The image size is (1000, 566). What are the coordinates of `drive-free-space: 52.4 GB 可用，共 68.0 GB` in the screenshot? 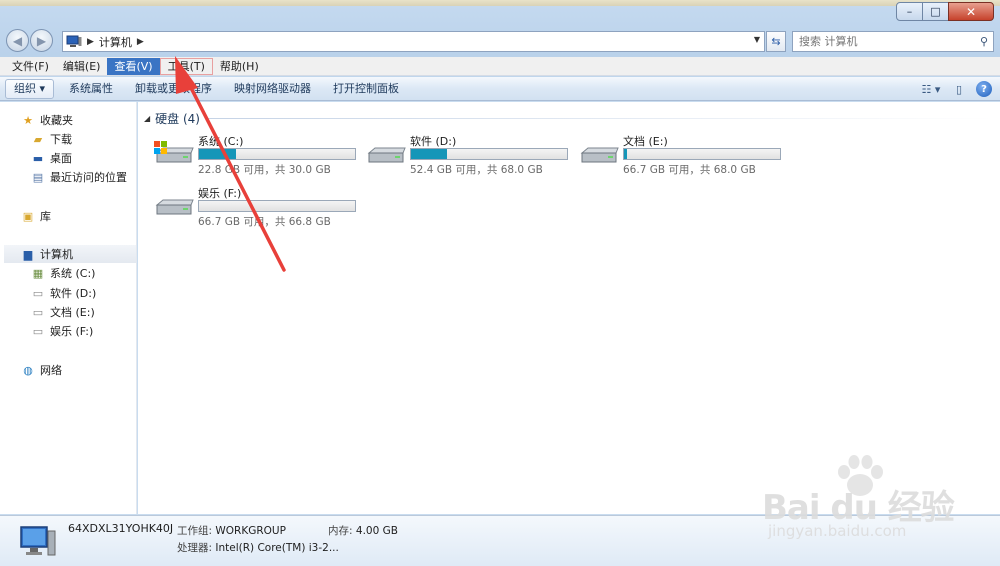 It's located at (476, 170).